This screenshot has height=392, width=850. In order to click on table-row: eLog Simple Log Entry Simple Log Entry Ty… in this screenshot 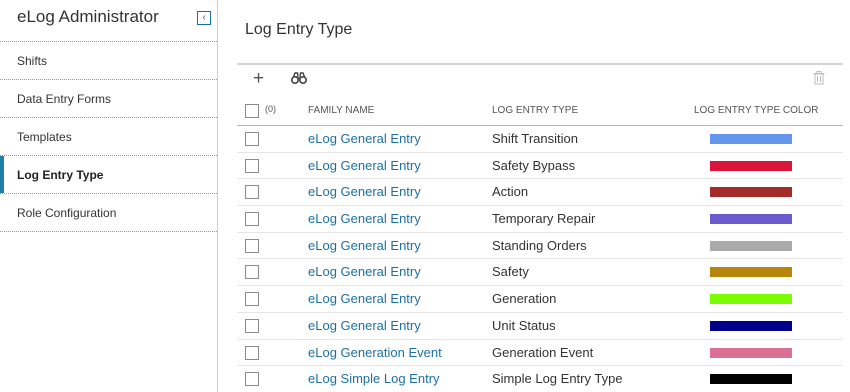, I will do `click(540, 379)`.